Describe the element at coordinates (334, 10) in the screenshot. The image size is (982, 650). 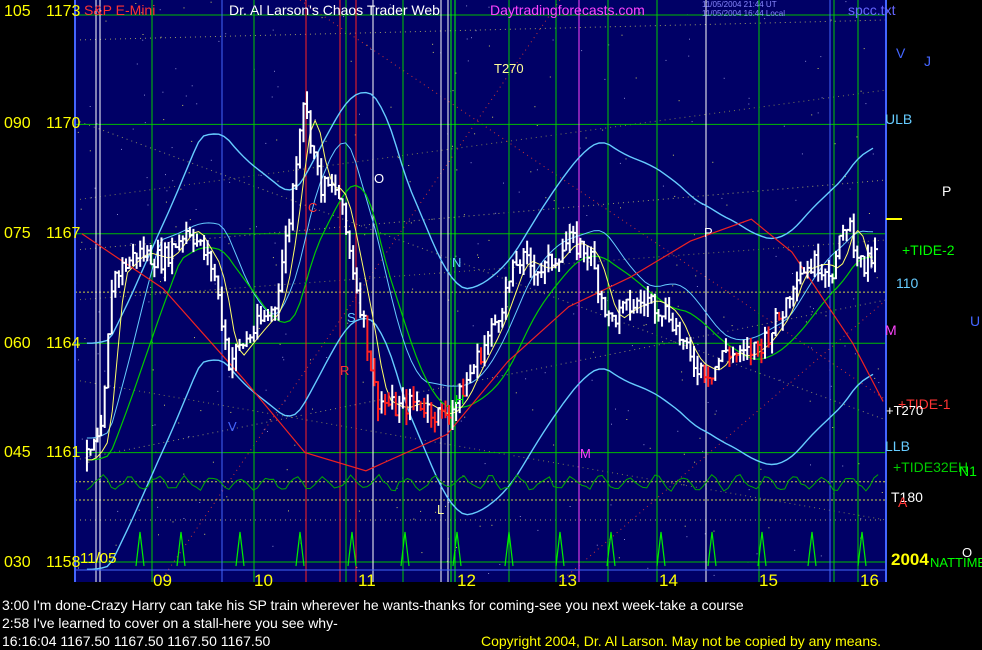
I see `chart-title: Dr. Al Larson's Chaos Trader Web` at that location.